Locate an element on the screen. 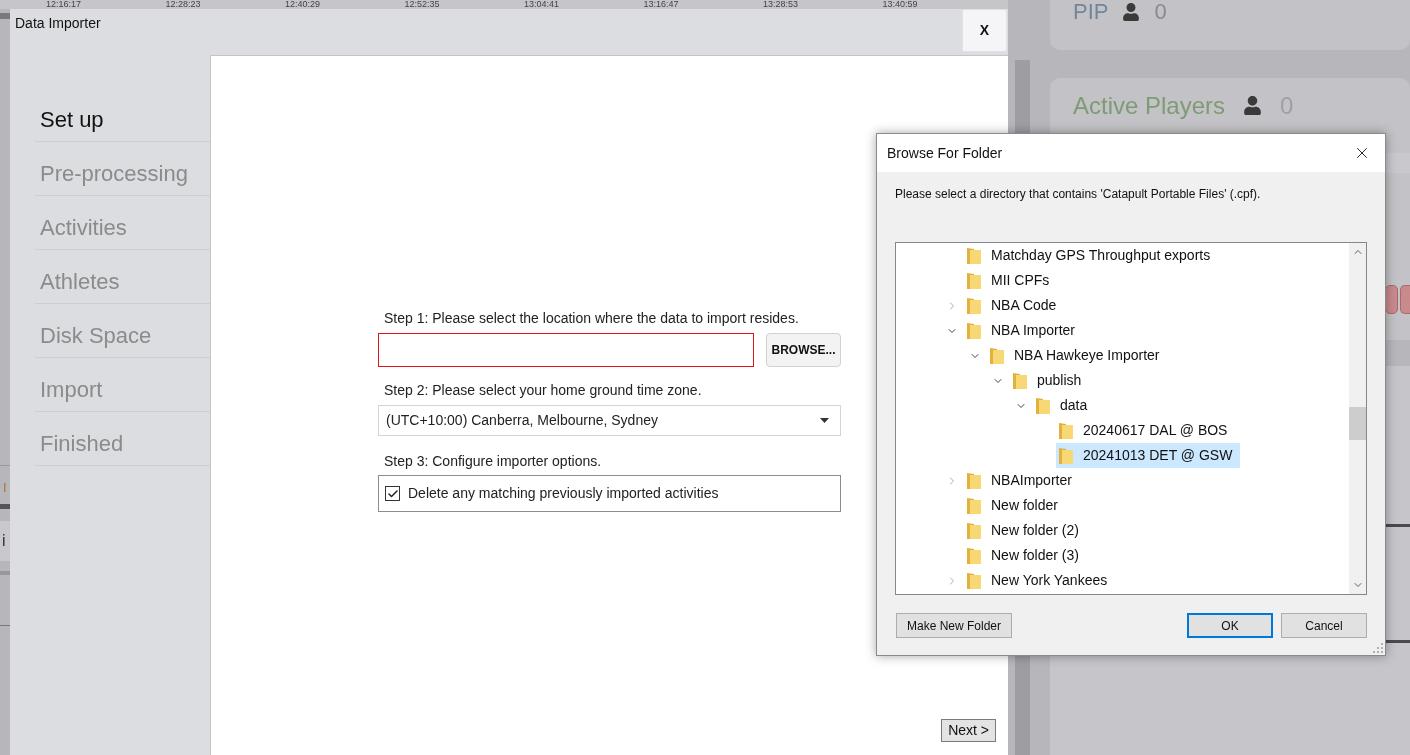 The height and width of the screenshot is (755, 1410). axis-label: 12:52:35 is located at coordinates (422, 4).